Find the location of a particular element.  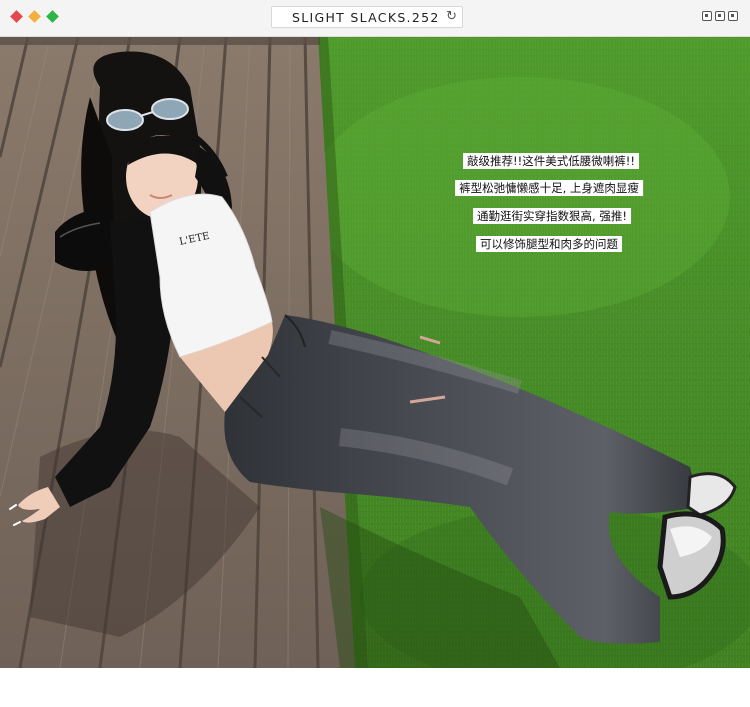

browser-titlebar: SLIGHT SLACKS.252 ↻ is located at coordinates (375, 18).